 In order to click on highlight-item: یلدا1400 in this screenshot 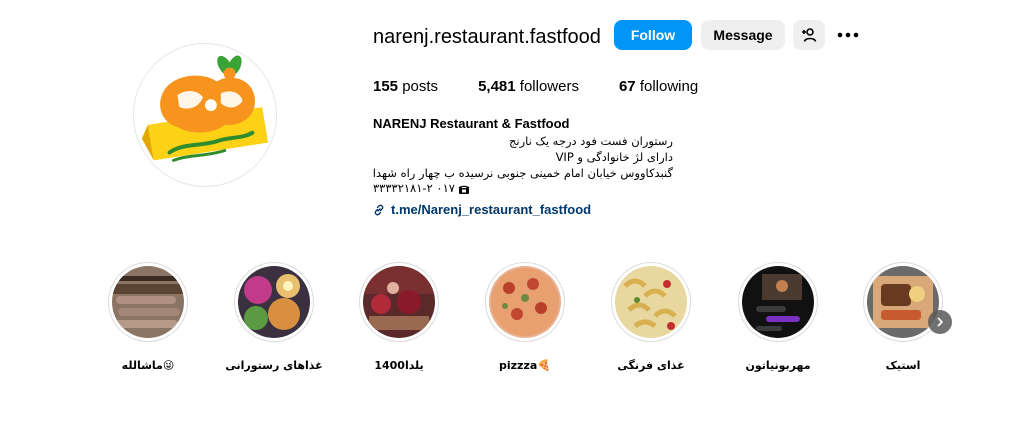, I will do `click(399, 317)`.